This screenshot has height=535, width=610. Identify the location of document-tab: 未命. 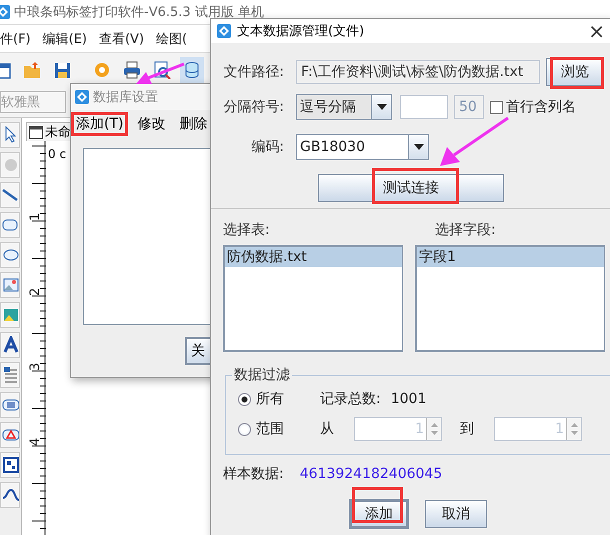
(49, 131).